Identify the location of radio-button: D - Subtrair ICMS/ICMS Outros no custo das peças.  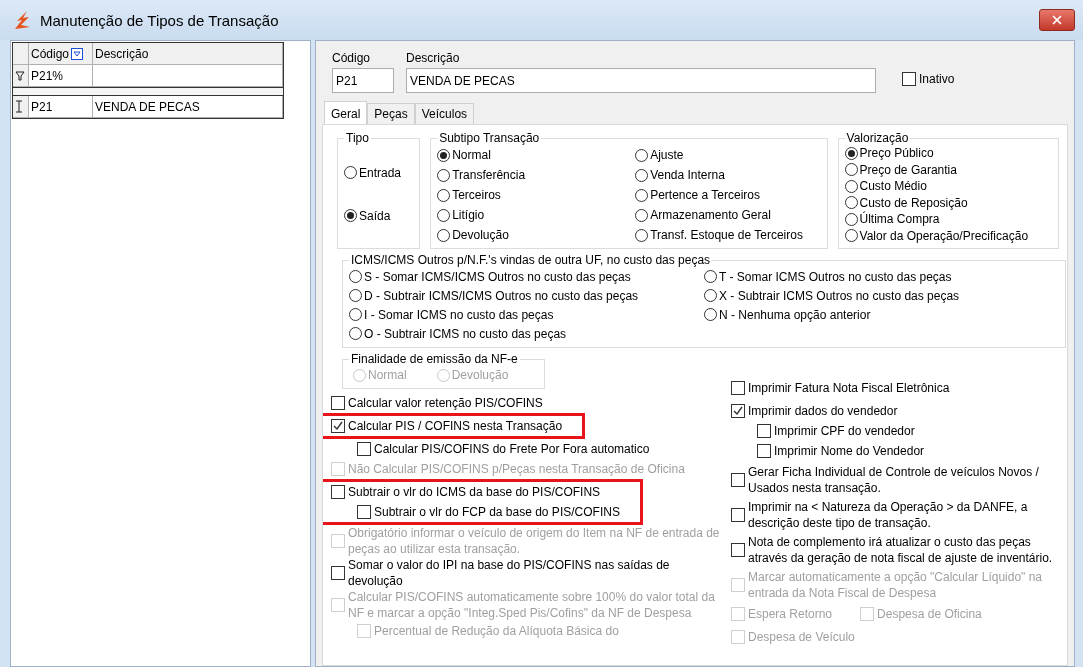
(526, 295).